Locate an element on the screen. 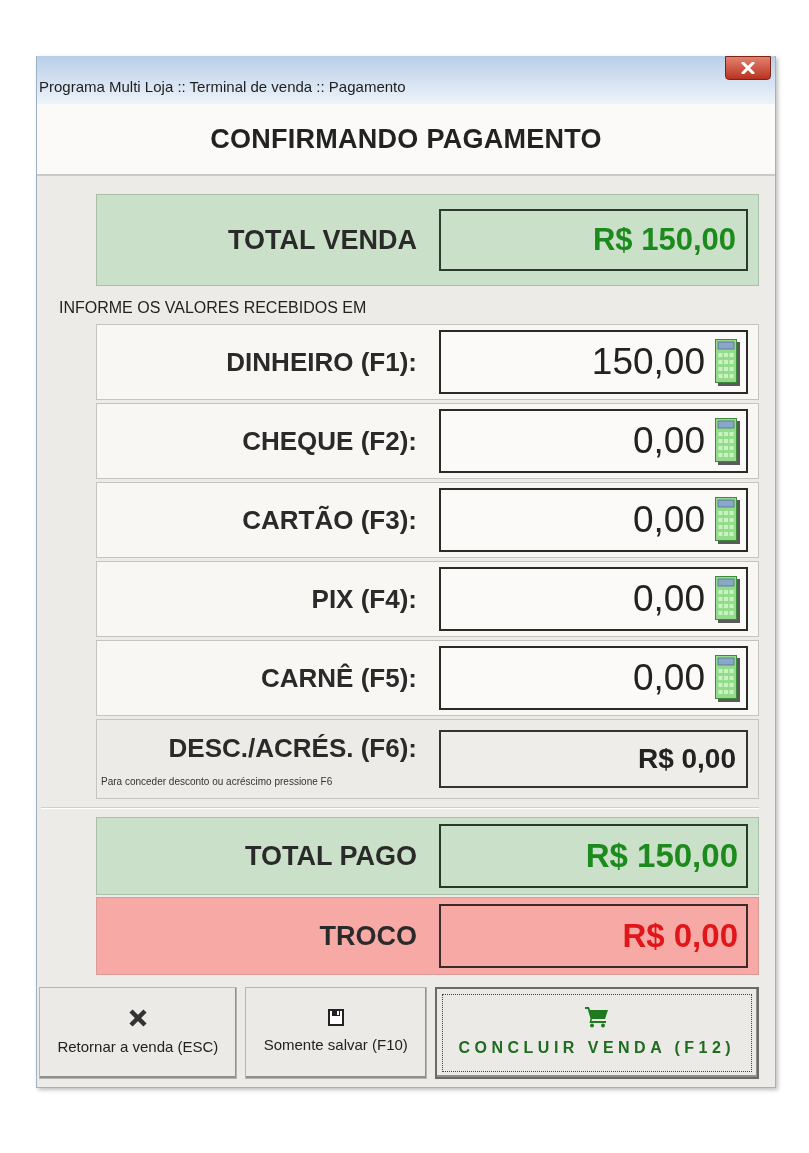  total-paid-label: TOTAL PAGO is located at coordinates (331, 856).